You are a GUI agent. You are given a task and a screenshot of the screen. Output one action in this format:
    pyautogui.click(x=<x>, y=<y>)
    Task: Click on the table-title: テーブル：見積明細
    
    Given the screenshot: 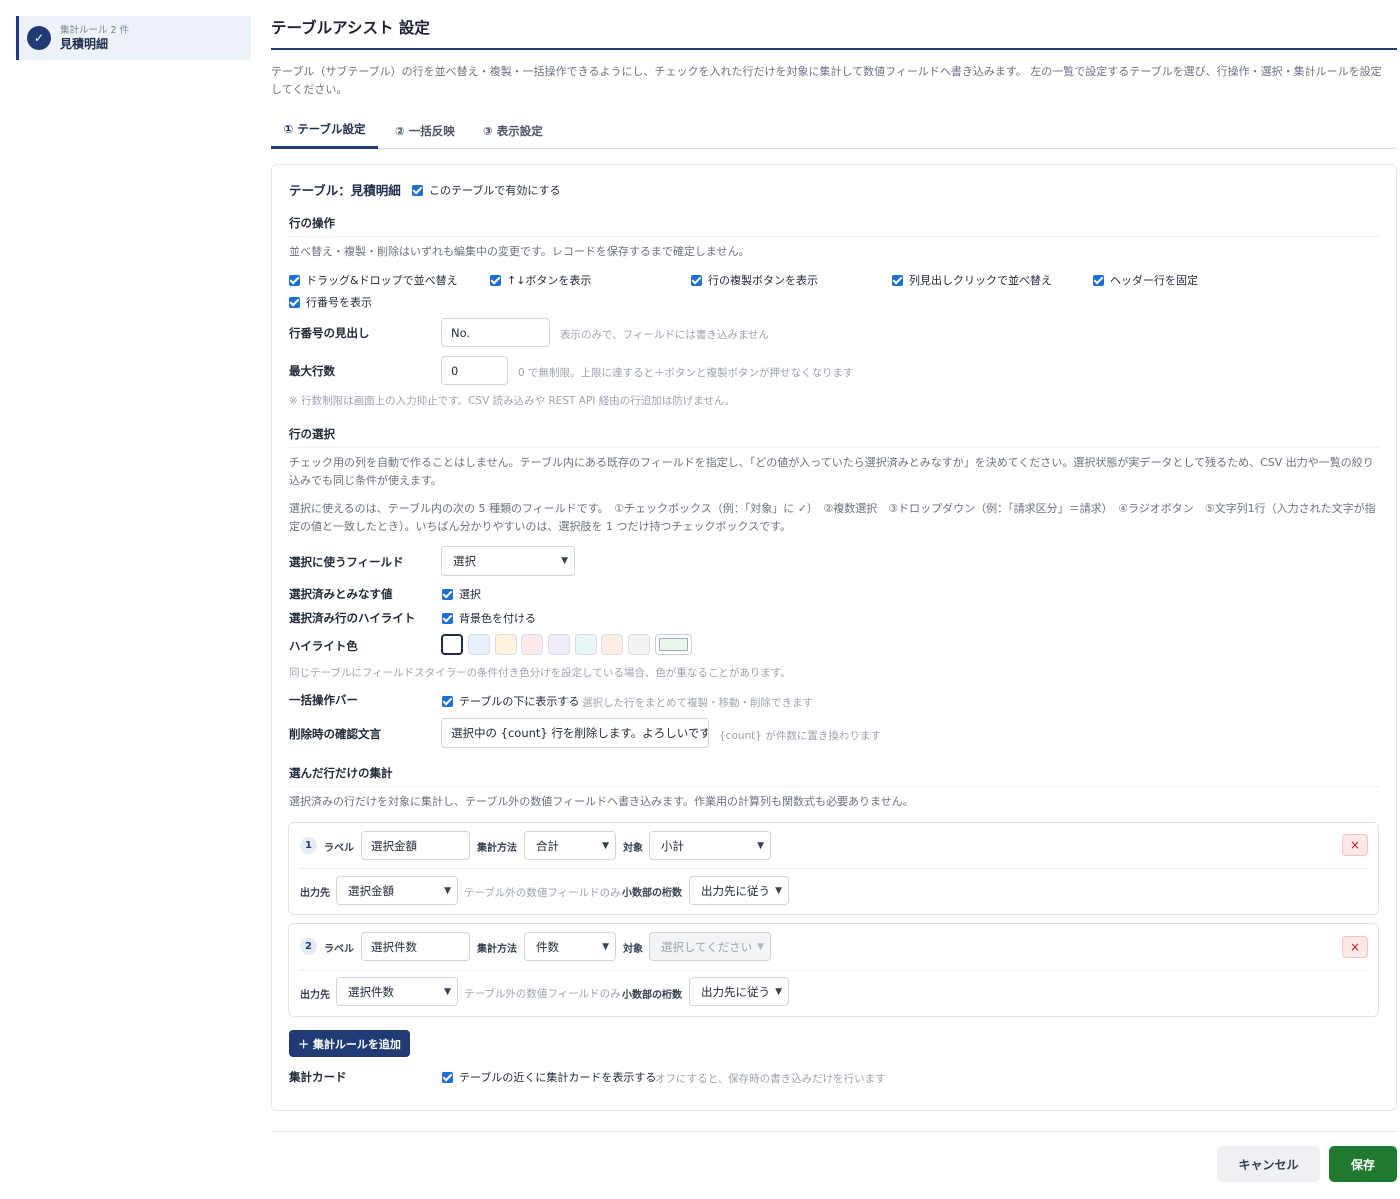 What is the action you would take?
    pyautogui.click(x=345, y=190)
    